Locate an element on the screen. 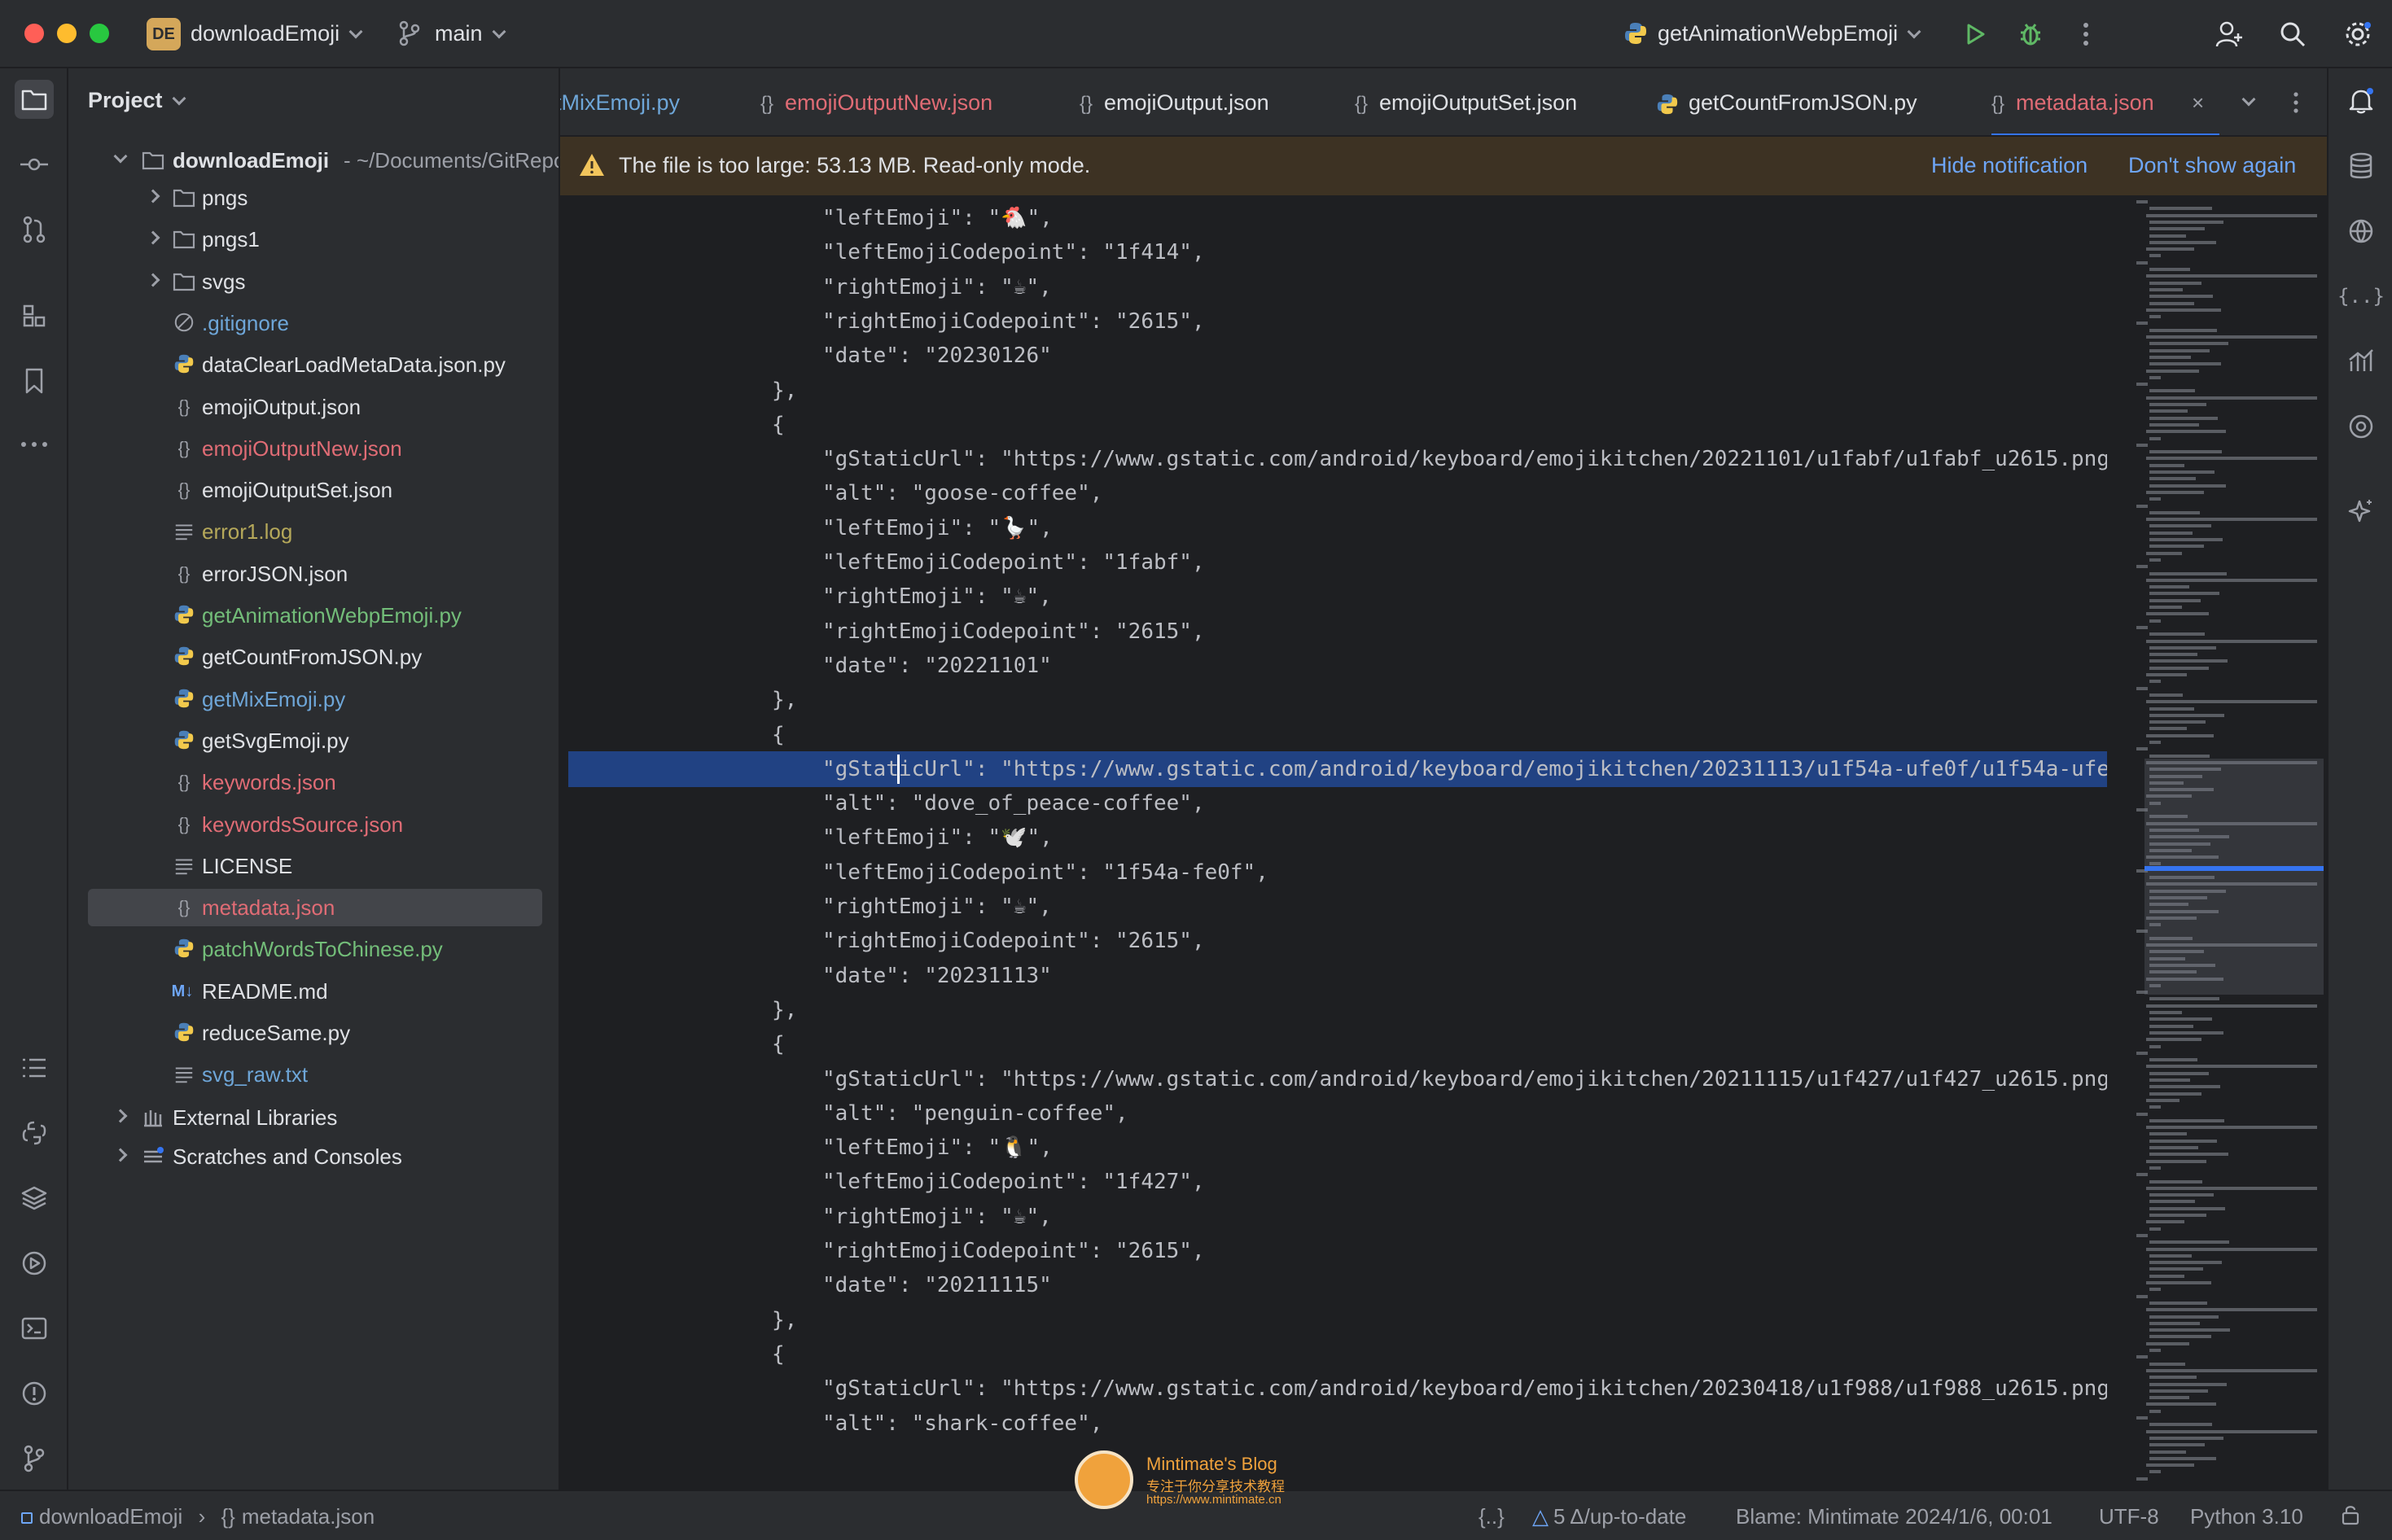 This screenshot has height=1540, width=2392. coverage-tool-button is located at coordinates (2361, 426).